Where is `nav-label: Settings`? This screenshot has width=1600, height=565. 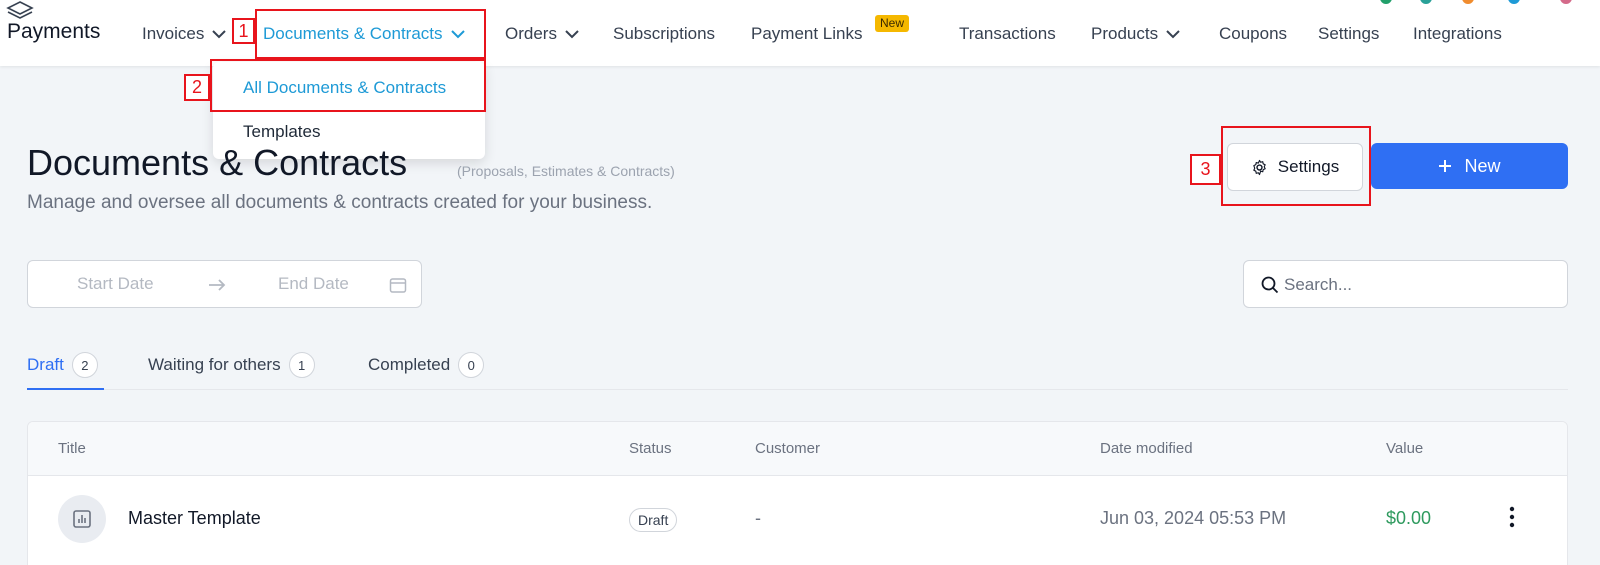 nav-label: Settings is located at coordinates (1349, 33).